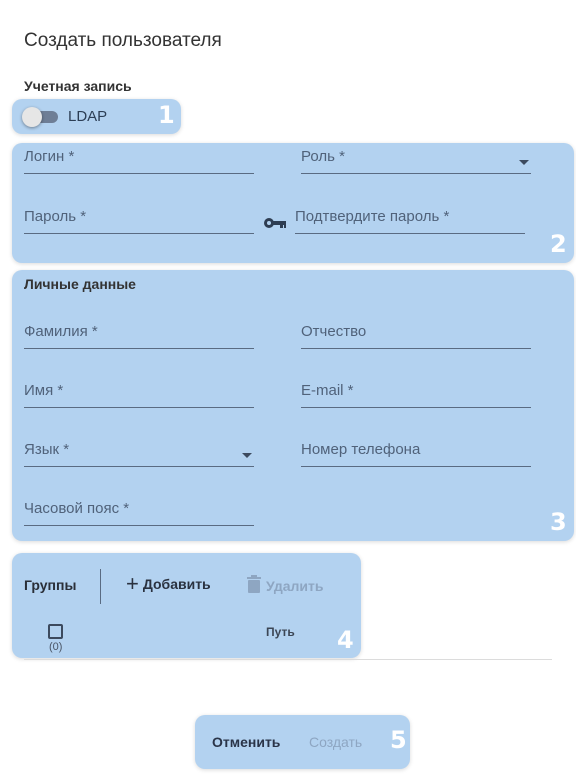 Image resolution: width=576 pixels, height=776 pixels. I want to click on callout-4: 4, so click(345, 640).